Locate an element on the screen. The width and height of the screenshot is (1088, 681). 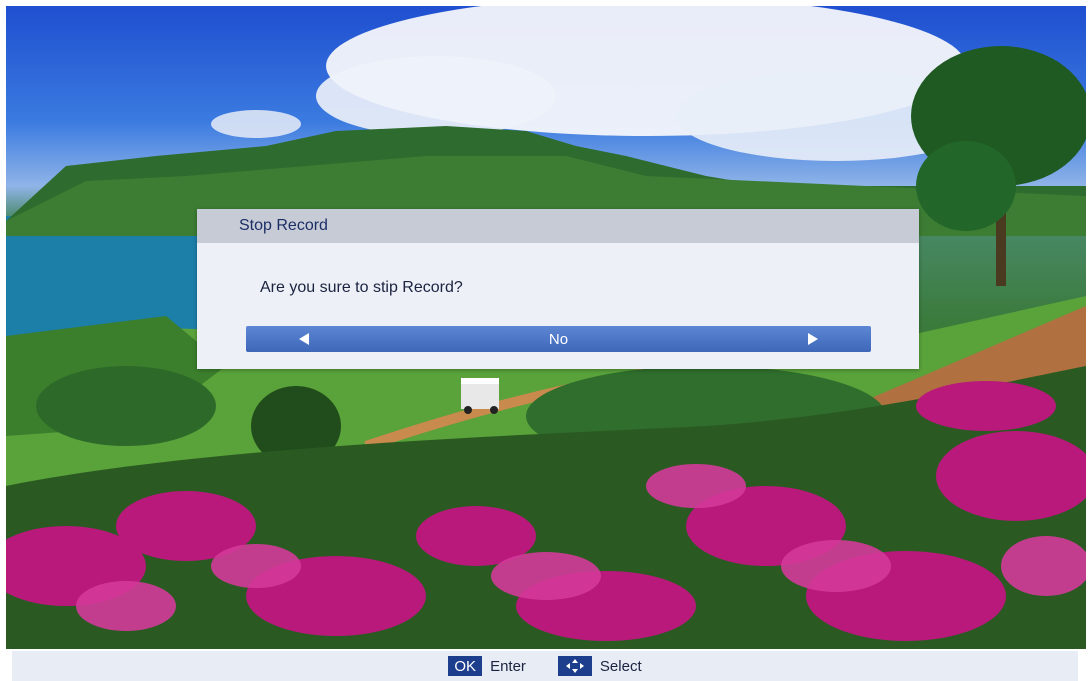
selected-option: No is located at coordinates (558, 339).